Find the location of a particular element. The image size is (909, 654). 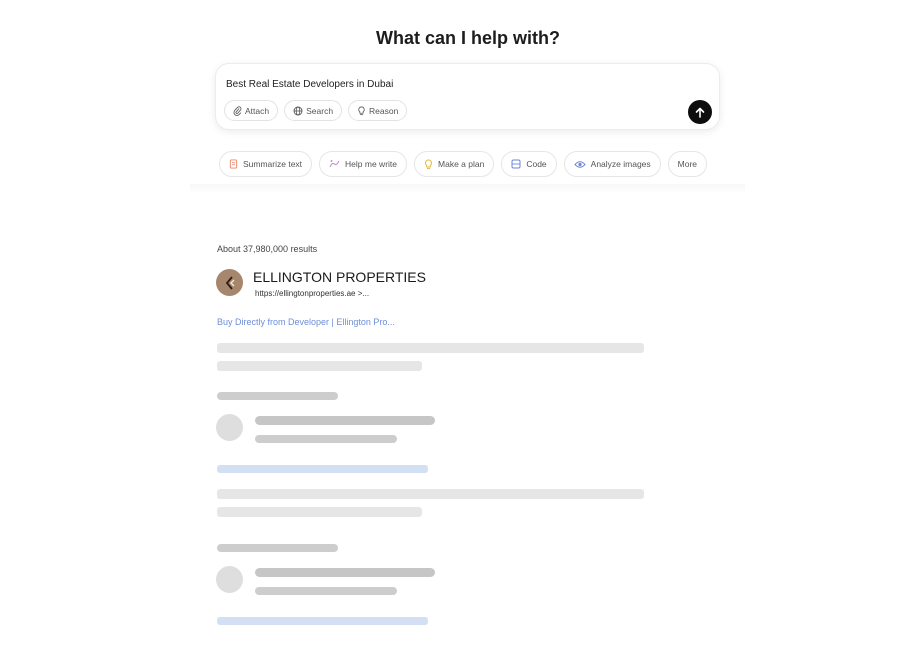

search-button: Search is located at coordinates (313, 110).